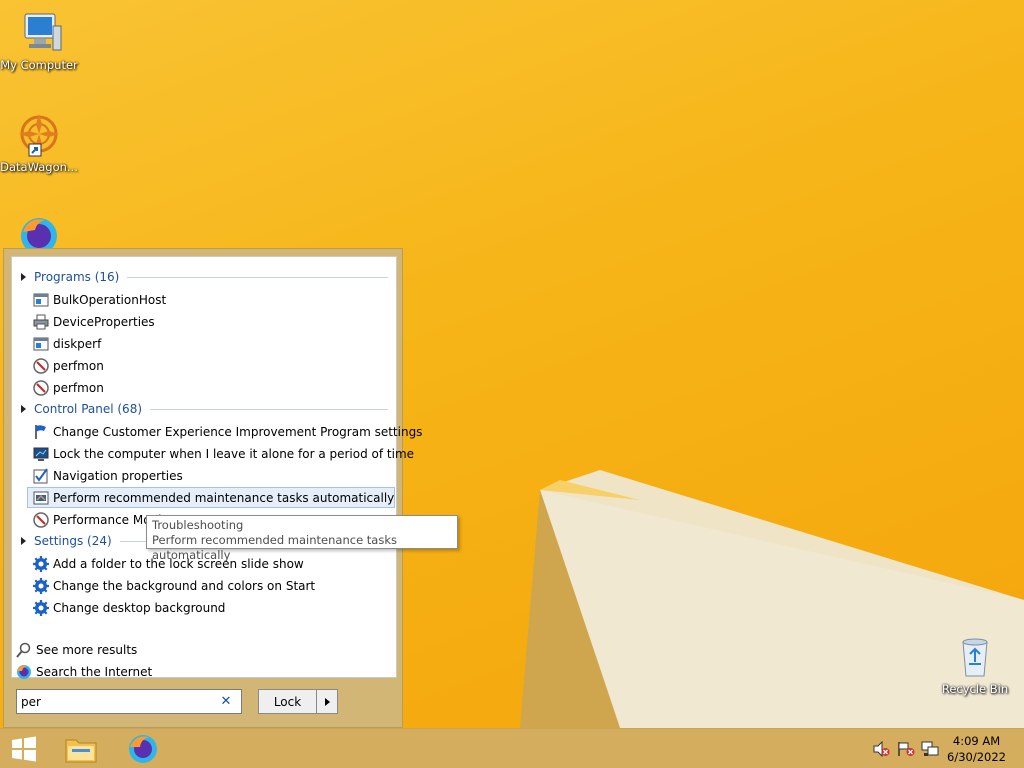 The width and height of the screenshot is (1024, 768). I want to click on result-item-navigation-properties: Navigation properties, so click(212, 475).